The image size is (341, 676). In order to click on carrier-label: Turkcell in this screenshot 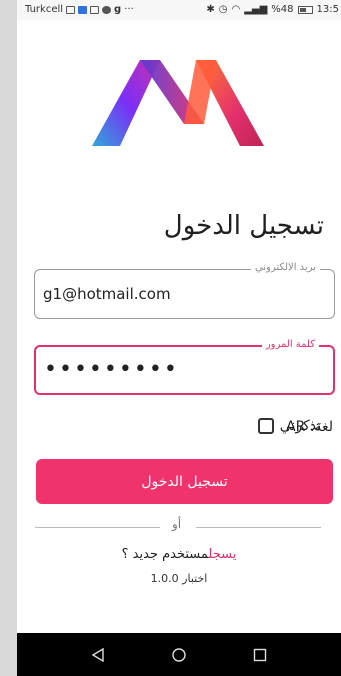, I will do `click(44, 9)`.